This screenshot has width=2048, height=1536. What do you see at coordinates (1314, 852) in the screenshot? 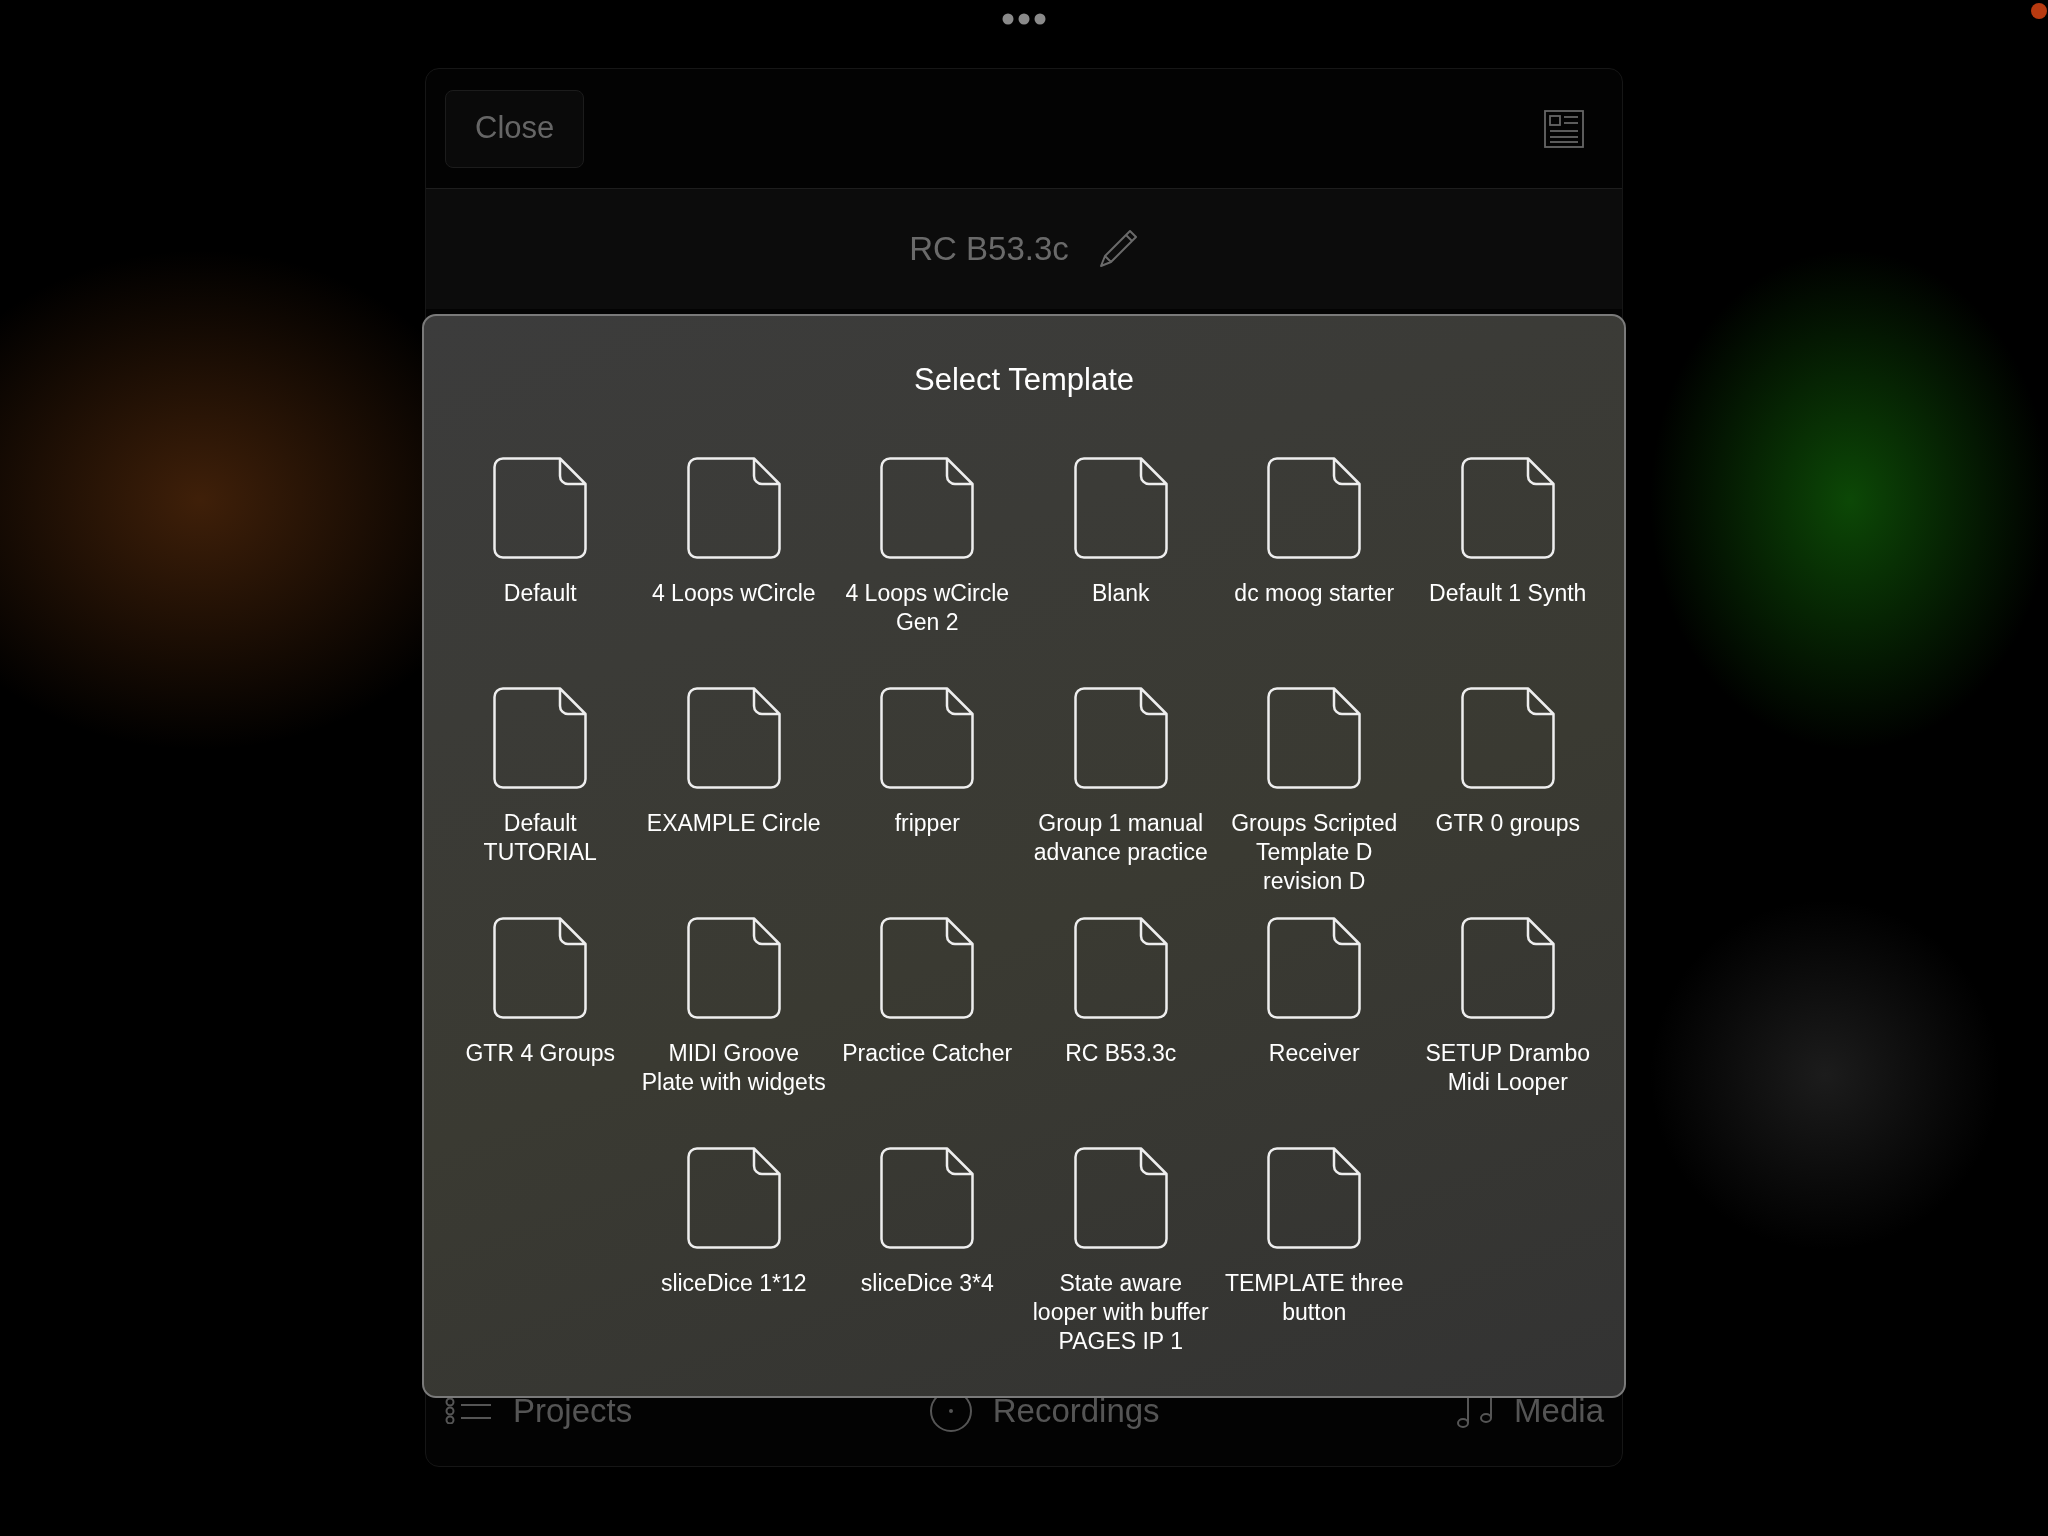
I see `template-name: Groups Scripted Template D revision D` at bounding box center [1314, 852].